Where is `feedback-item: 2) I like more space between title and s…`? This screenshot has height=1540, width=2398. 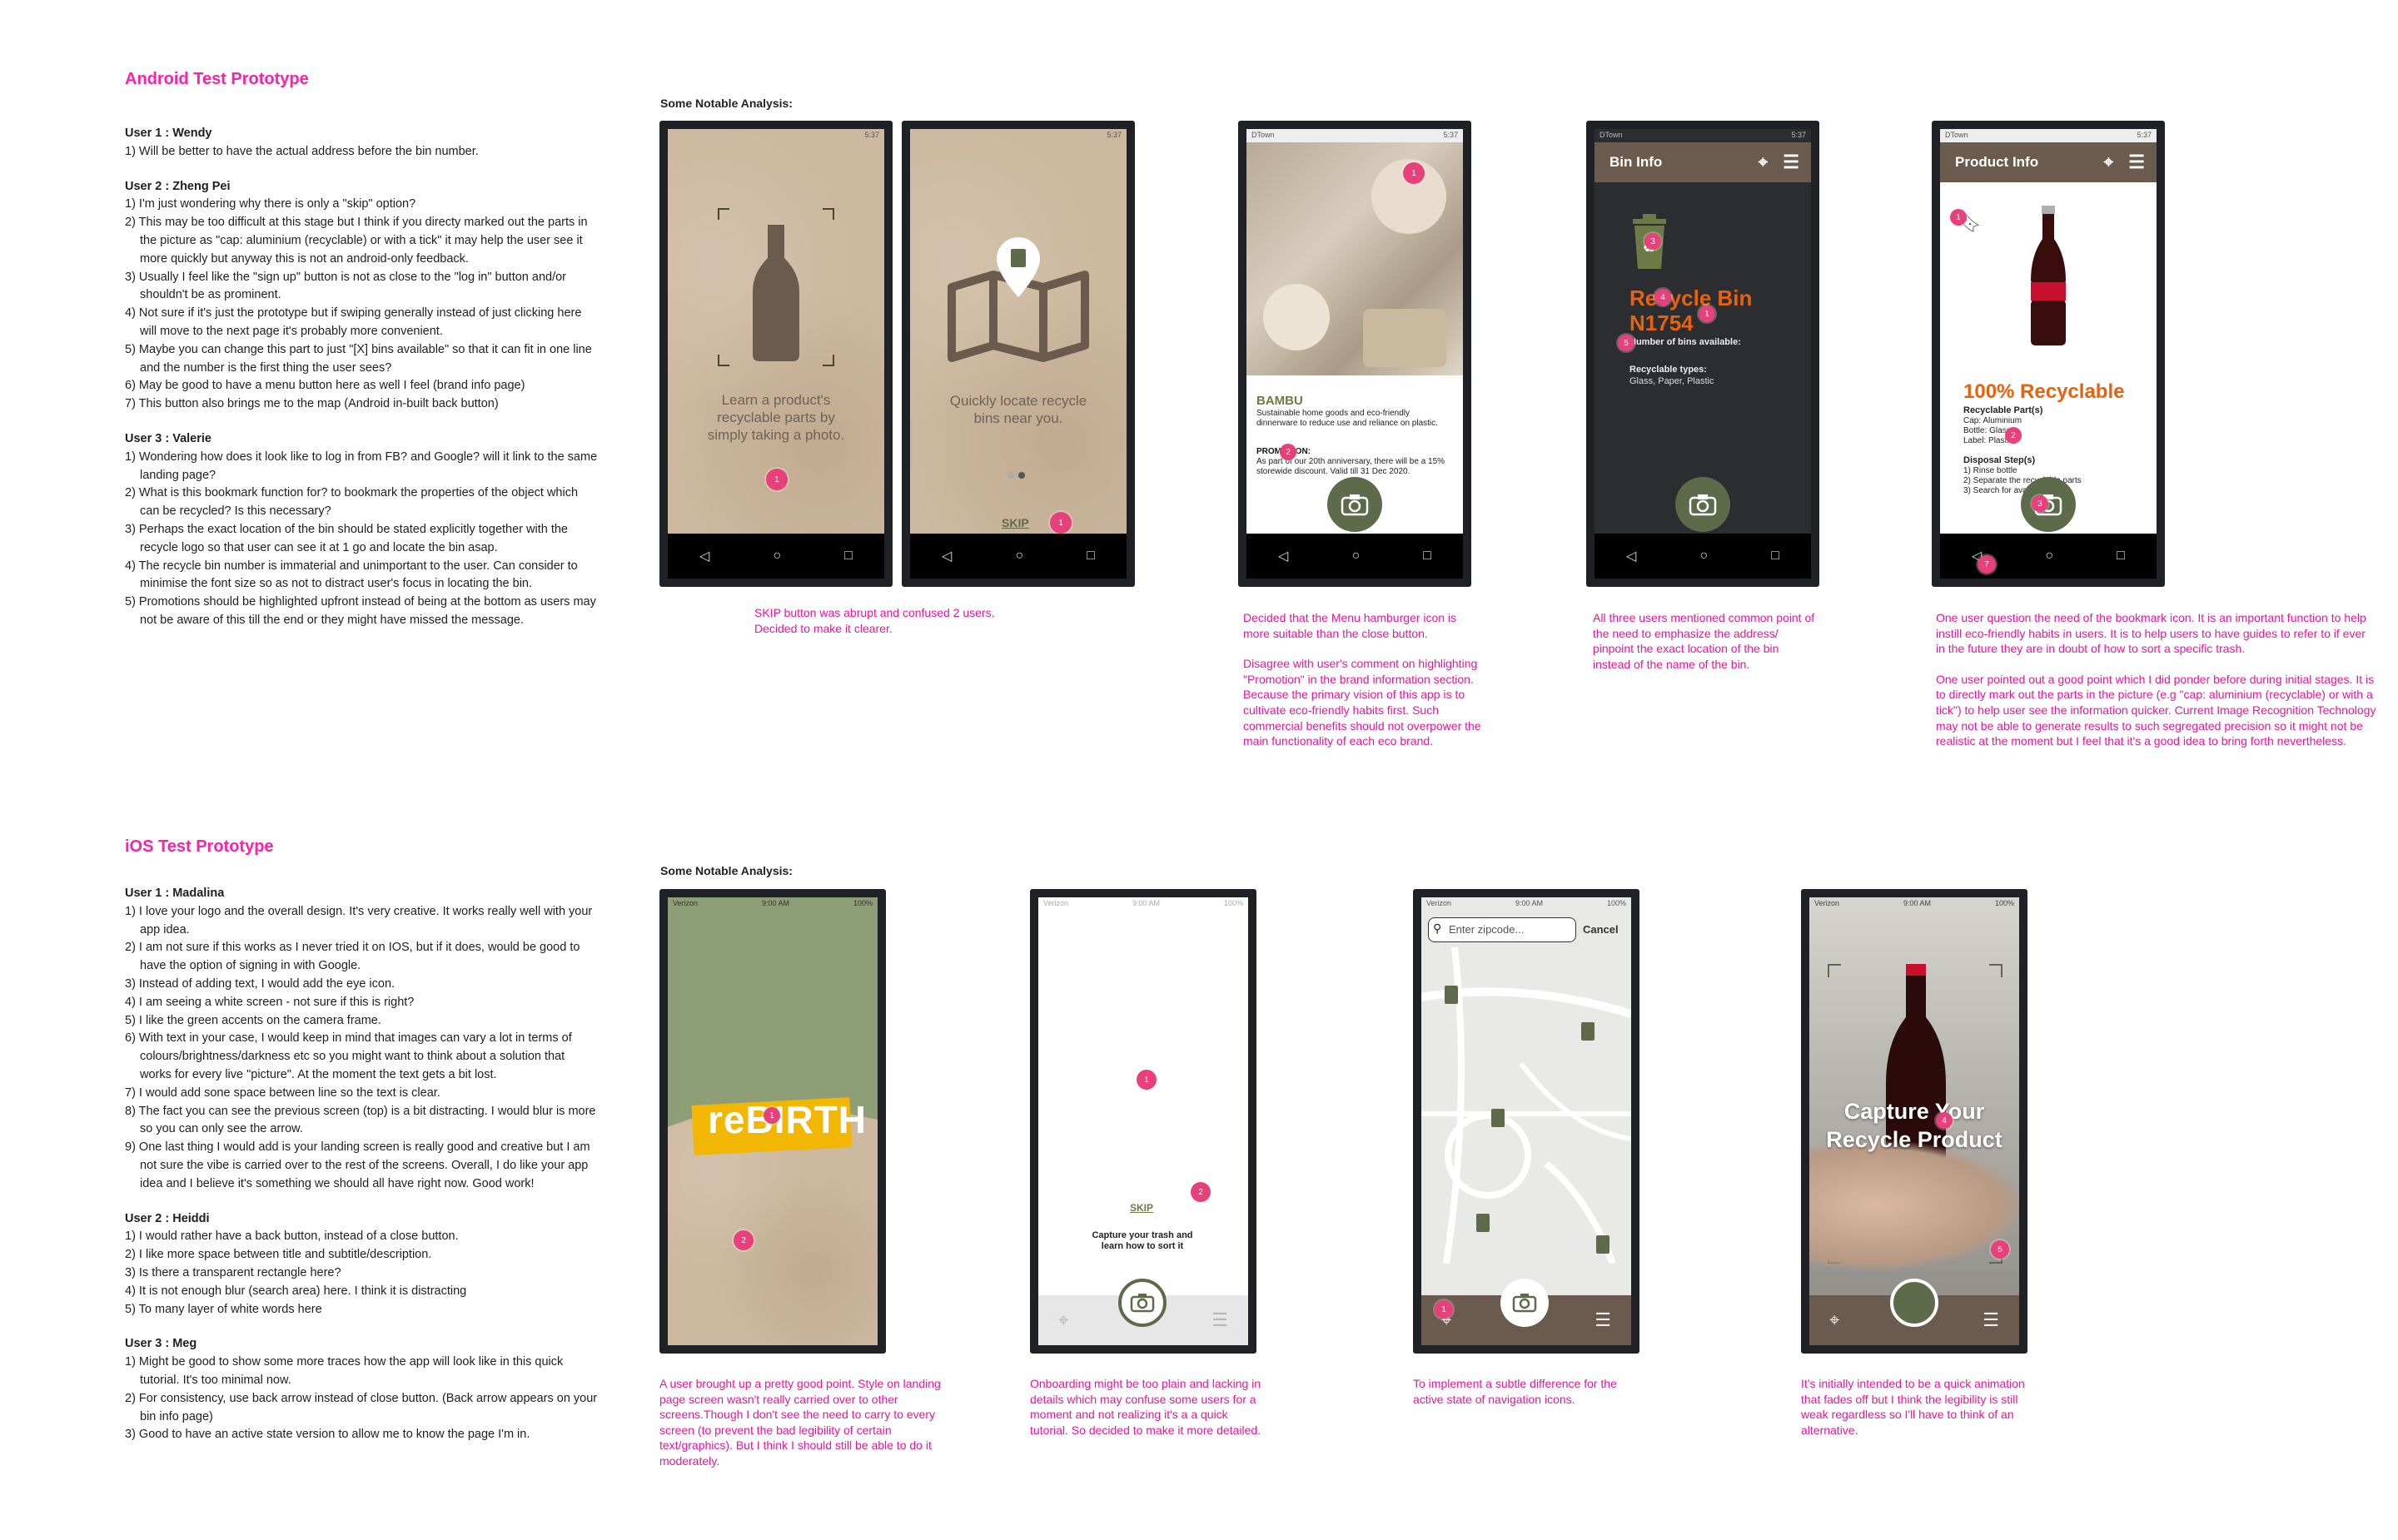 feedback-item: 2) I like more space between title and s… is located at coordinates (278, 1255).